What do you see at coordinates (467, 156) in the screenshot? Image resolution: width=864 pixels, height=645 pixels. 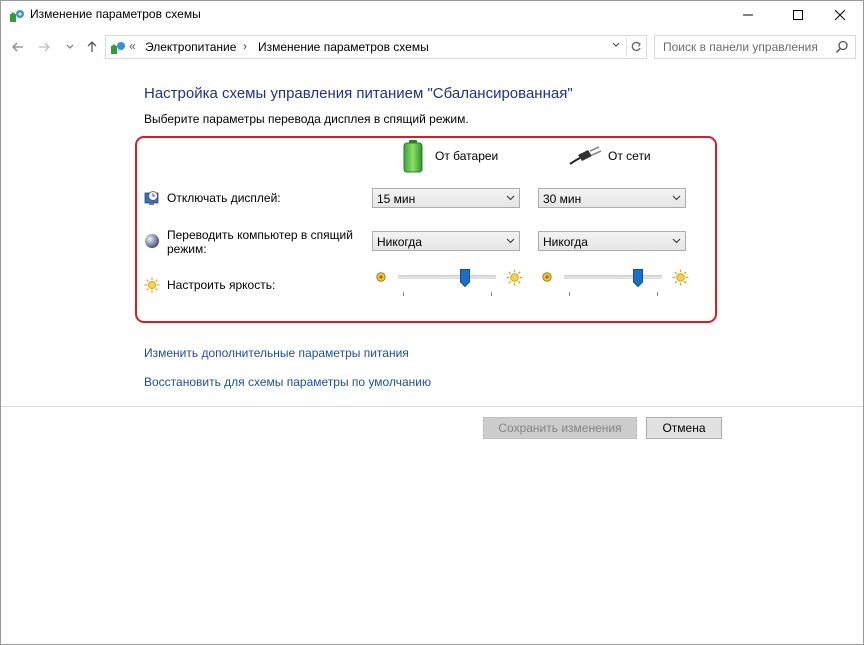 I see `column-header-battery: От батареи` at bounding box center [467, 156].